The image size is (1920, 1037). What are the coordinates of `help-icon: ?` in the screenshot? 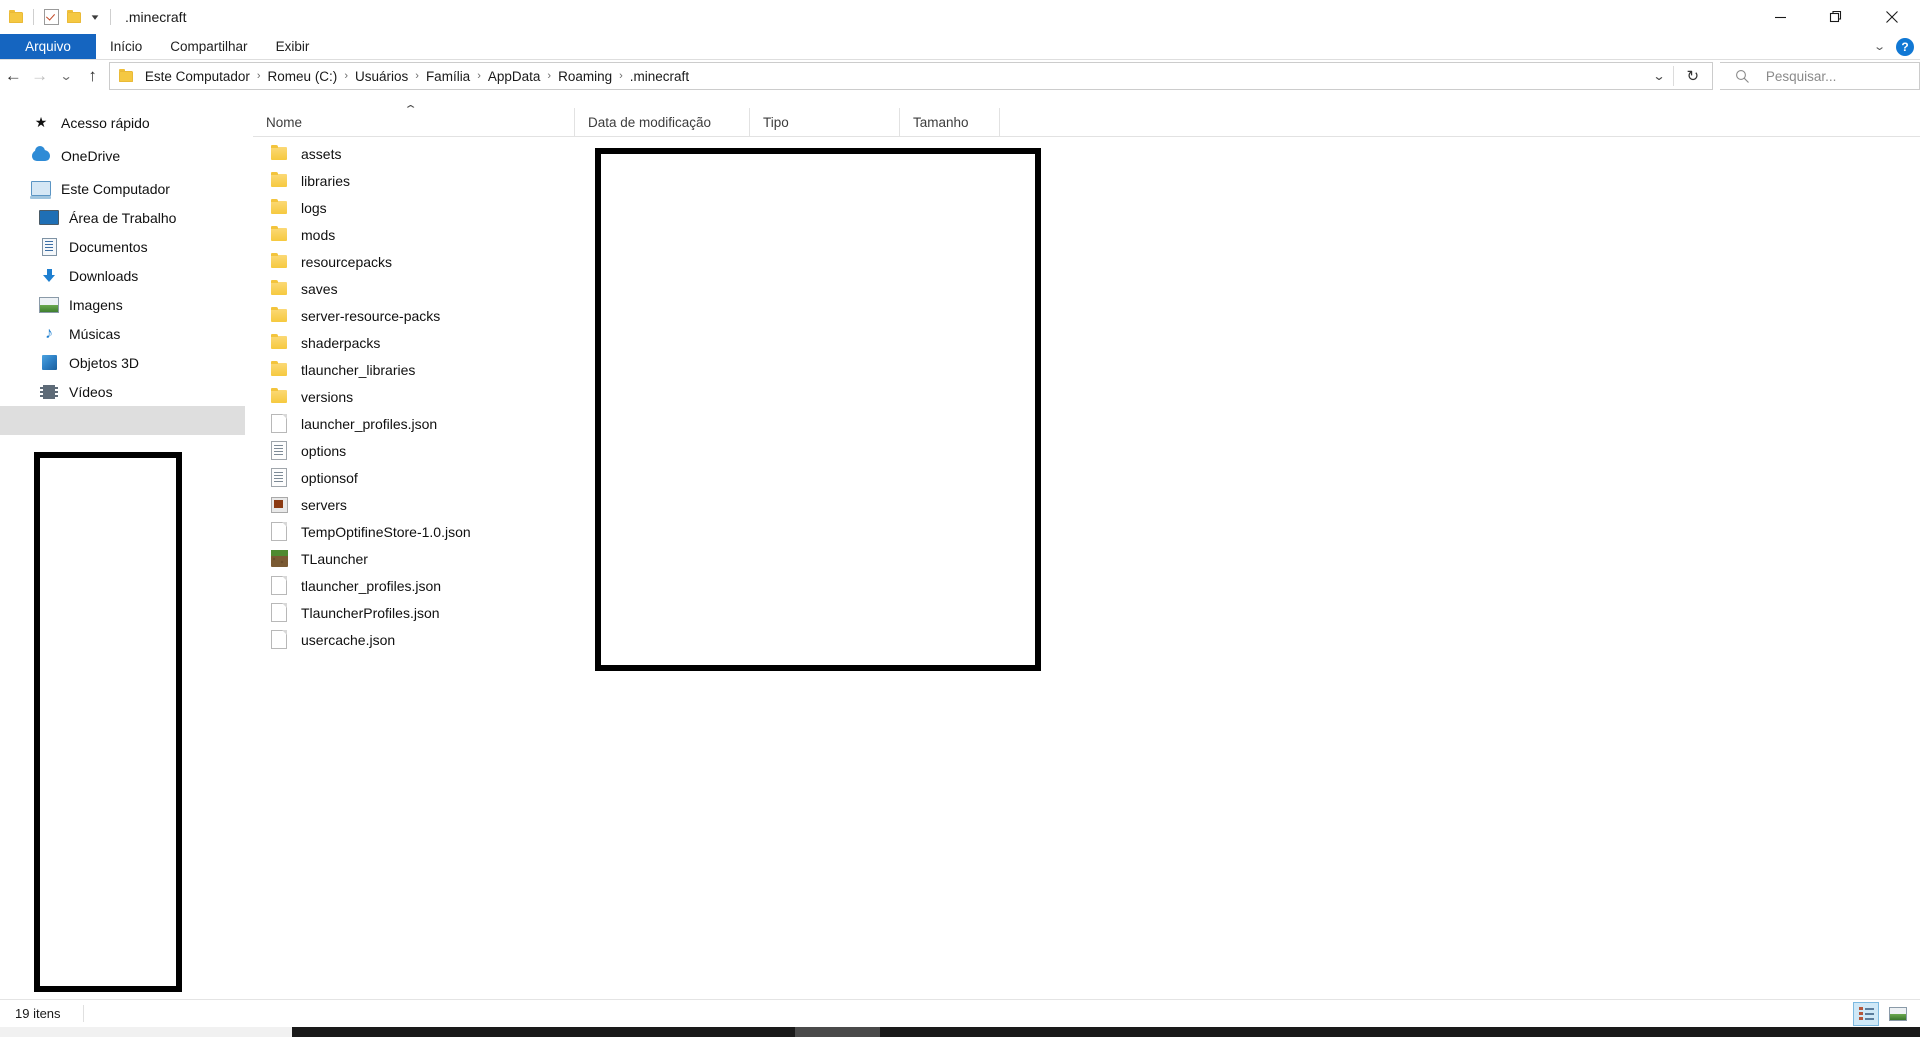 It's located at (1905, 46).